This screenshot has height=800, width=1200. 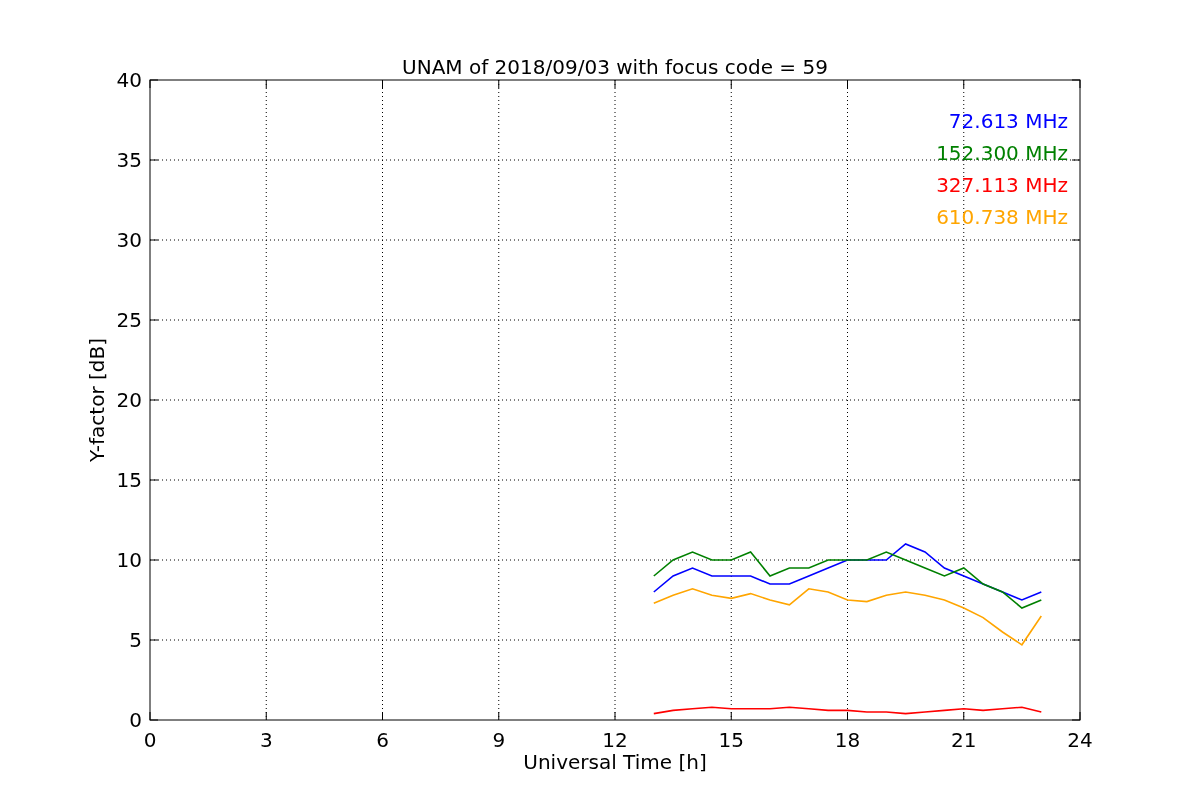 I want to click on y-tick-label: 40, so click(x=129, y=80).